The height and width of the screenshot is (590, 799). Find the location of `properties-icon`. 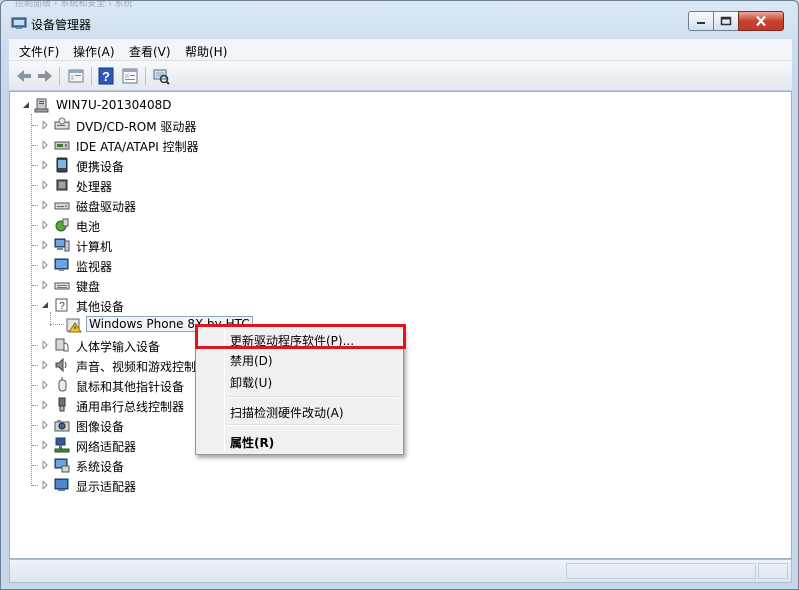

properties-icon is located at coordinates (76, 76).